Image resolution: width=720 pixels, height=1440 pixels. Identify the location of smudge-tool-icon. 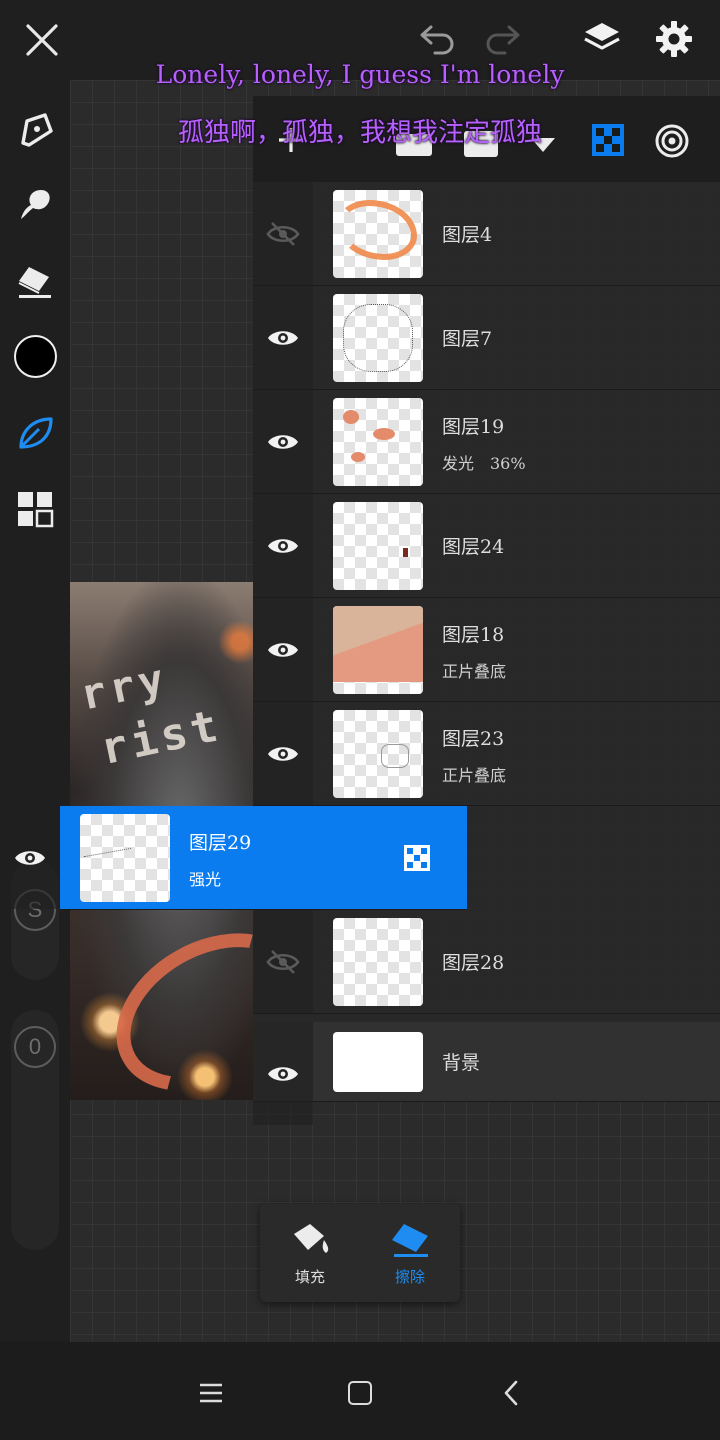
(35, 205).